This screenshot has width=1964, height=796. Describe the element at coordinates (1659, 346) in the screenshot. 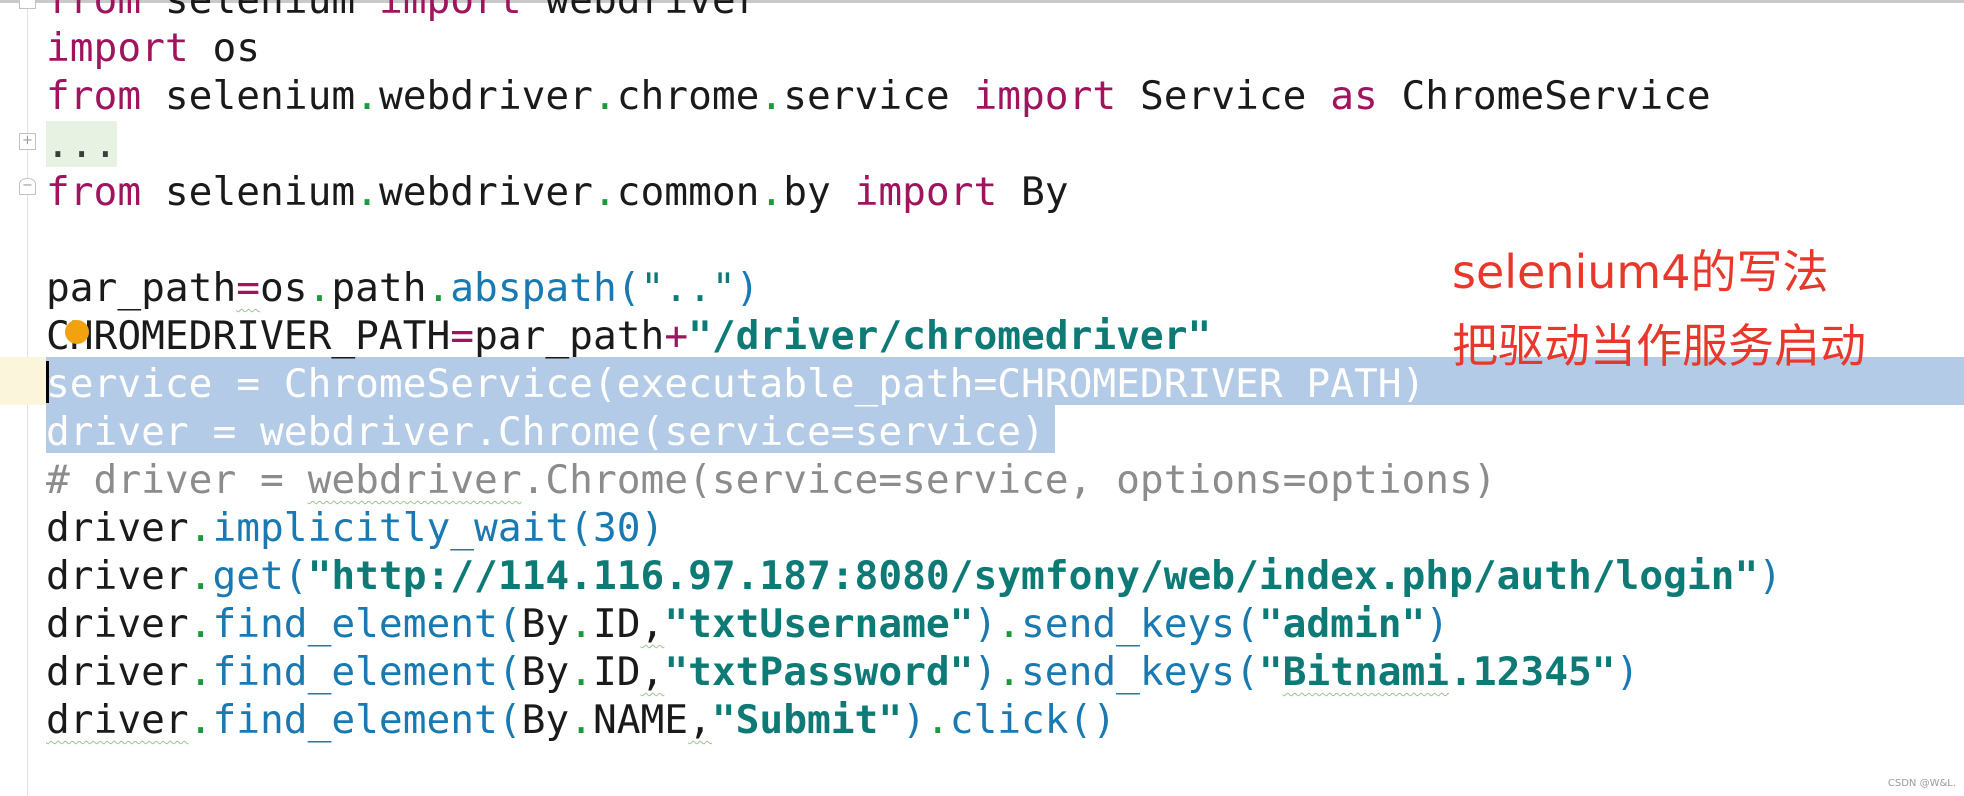

I see `annotation-subtitle: 把驱动当作服务启动` at that location.